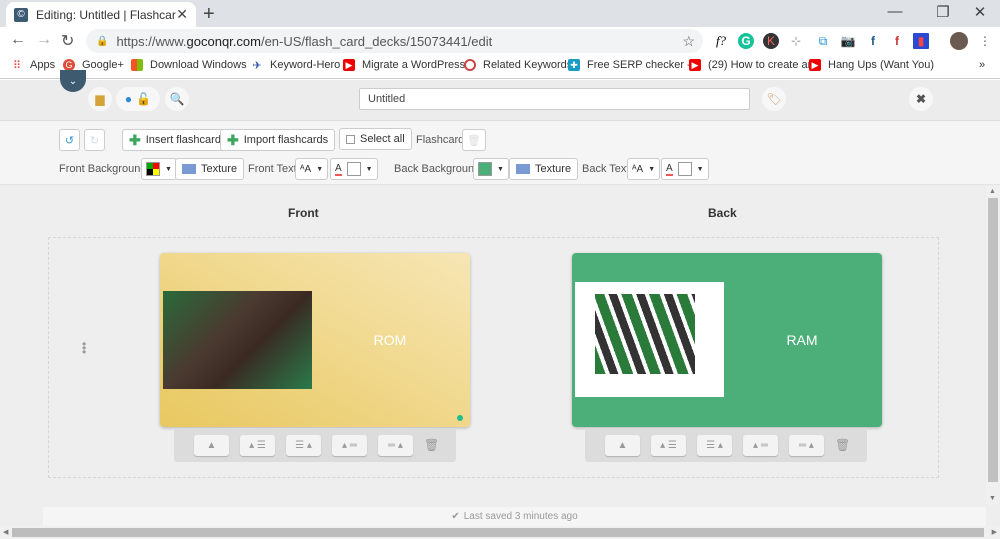  Describe the element at coordinates (518, 65) in the screenshot. I see `bookmark-related-keywords: Related Keywords` at that location.